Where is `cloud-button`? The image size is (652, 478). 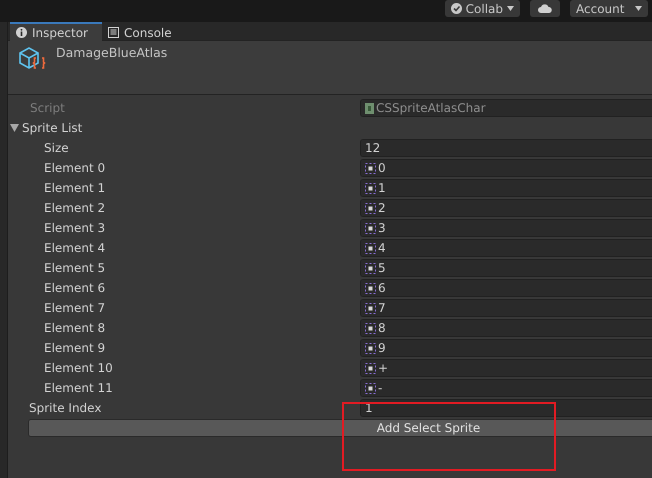 cloud-button is located at coordinates (545, 8).